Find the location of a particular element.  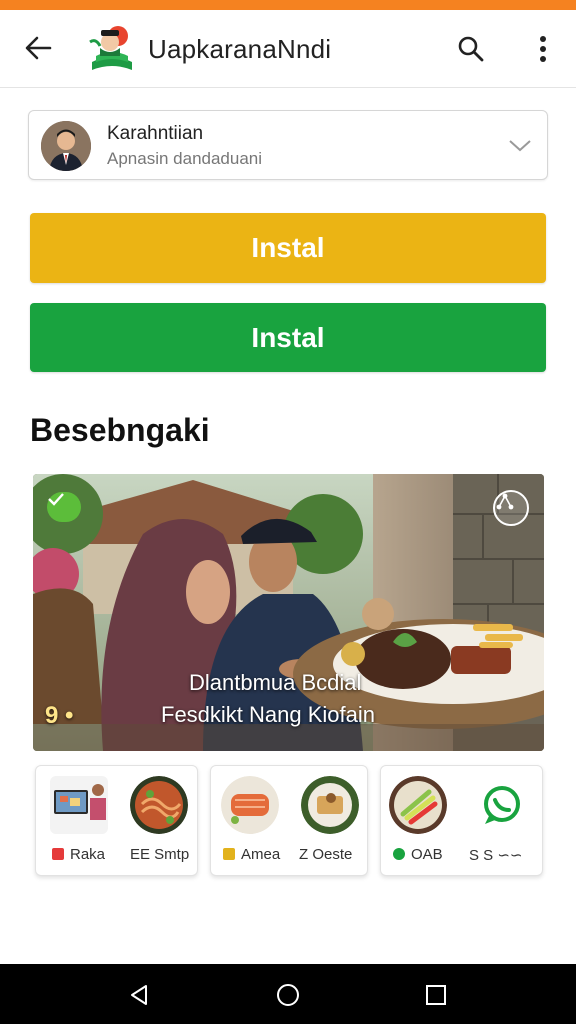

feature-badge: 9 • is located at coordinates (59, 715).